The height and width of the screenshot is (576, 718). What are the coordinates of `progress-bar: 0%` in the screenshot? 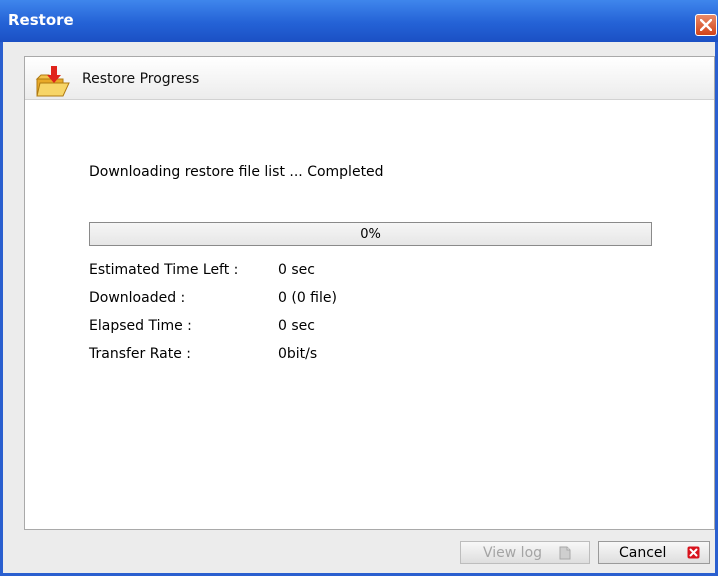 It's located at (370, 234).